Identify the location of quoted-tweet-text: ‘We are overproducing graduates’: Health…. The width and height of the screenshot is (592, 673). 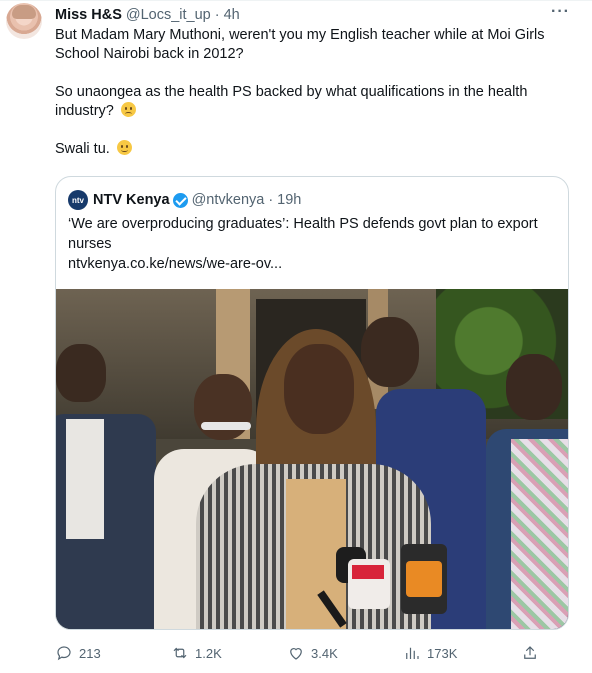
(303, 234).